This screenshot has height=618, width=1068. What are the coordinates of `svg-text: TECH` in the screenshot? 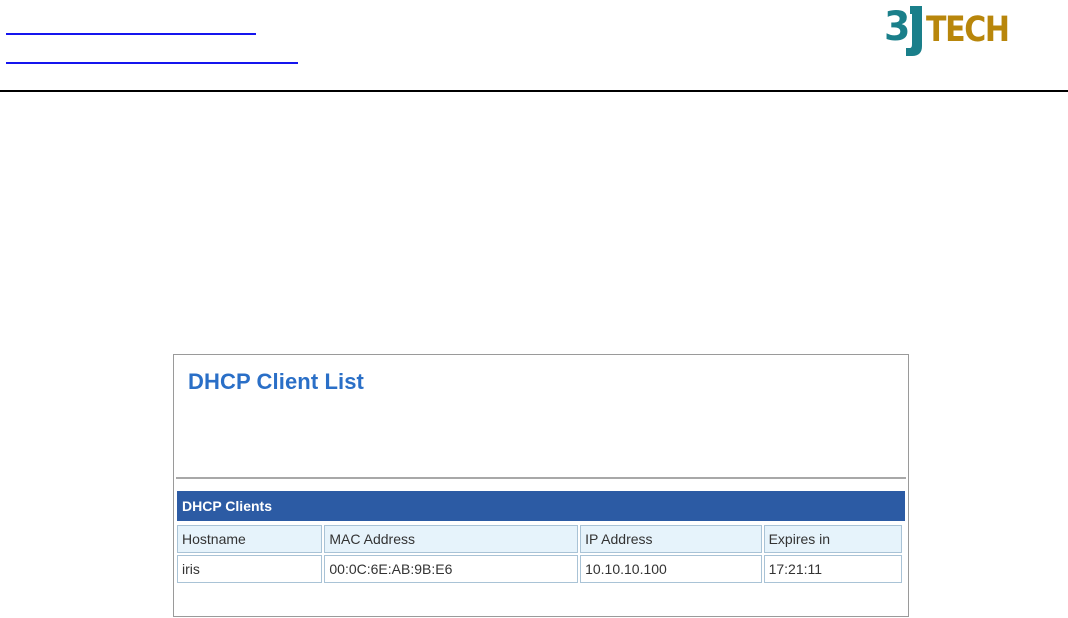 It's located at (968, 29).